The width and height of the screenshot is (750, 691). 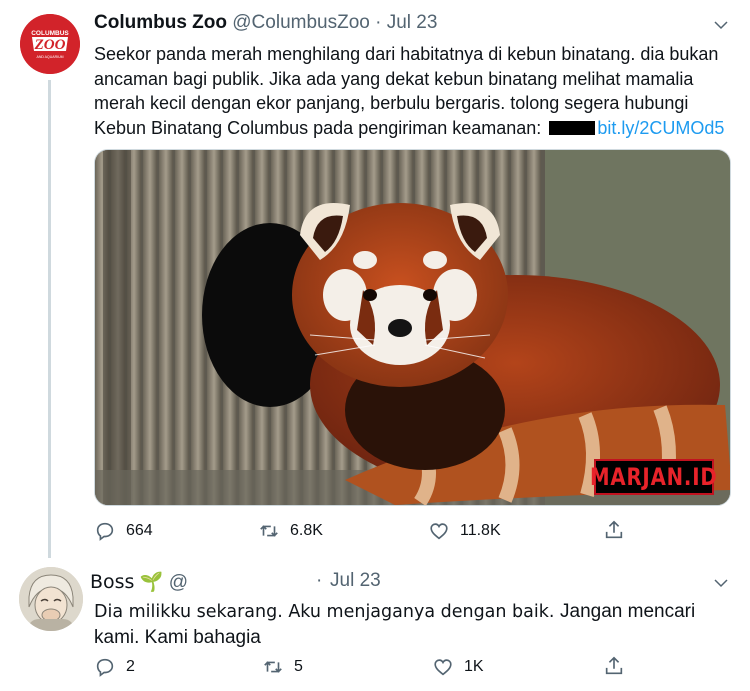 What do you see at coordinates (130, 666) in the screenshot?
I see `reply-count: 2` at bounding box center [130, 666].